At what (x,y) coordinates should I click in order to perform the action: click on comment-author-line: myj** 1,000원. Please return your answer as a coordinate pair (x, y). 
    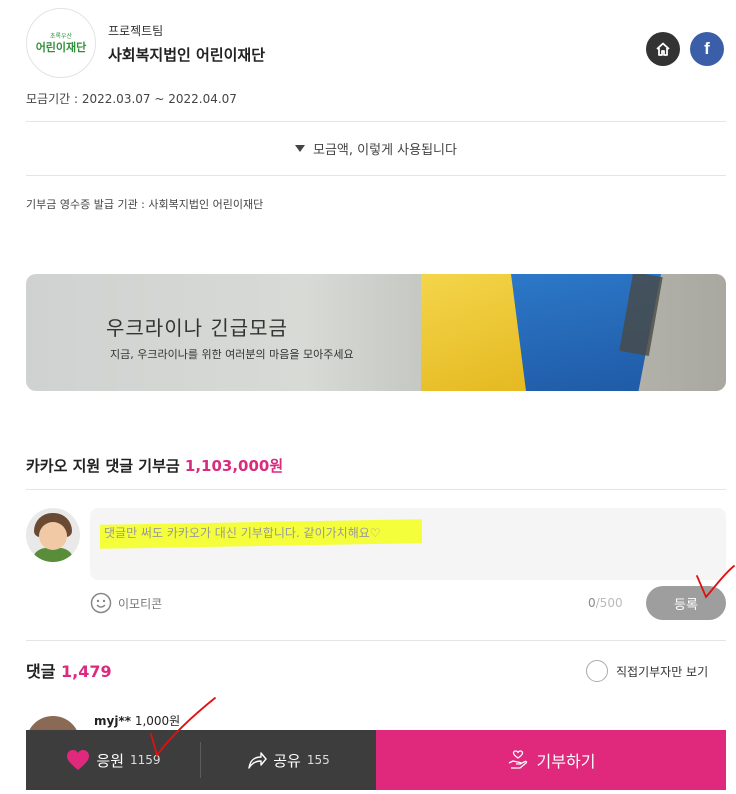
    Looking at the image, I should click on (137, 720).